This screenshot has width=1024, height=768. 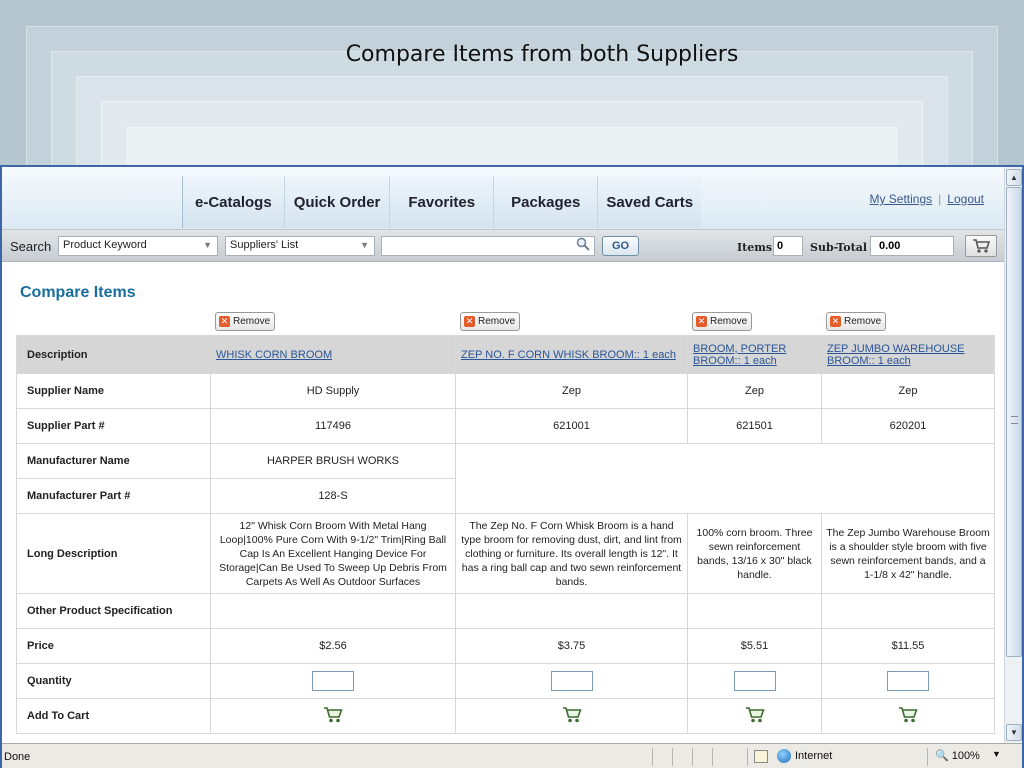 What do you see at coordinates (784, 756) in the screenshot?
I see `globe-icon` at bounding box center [784, 756].